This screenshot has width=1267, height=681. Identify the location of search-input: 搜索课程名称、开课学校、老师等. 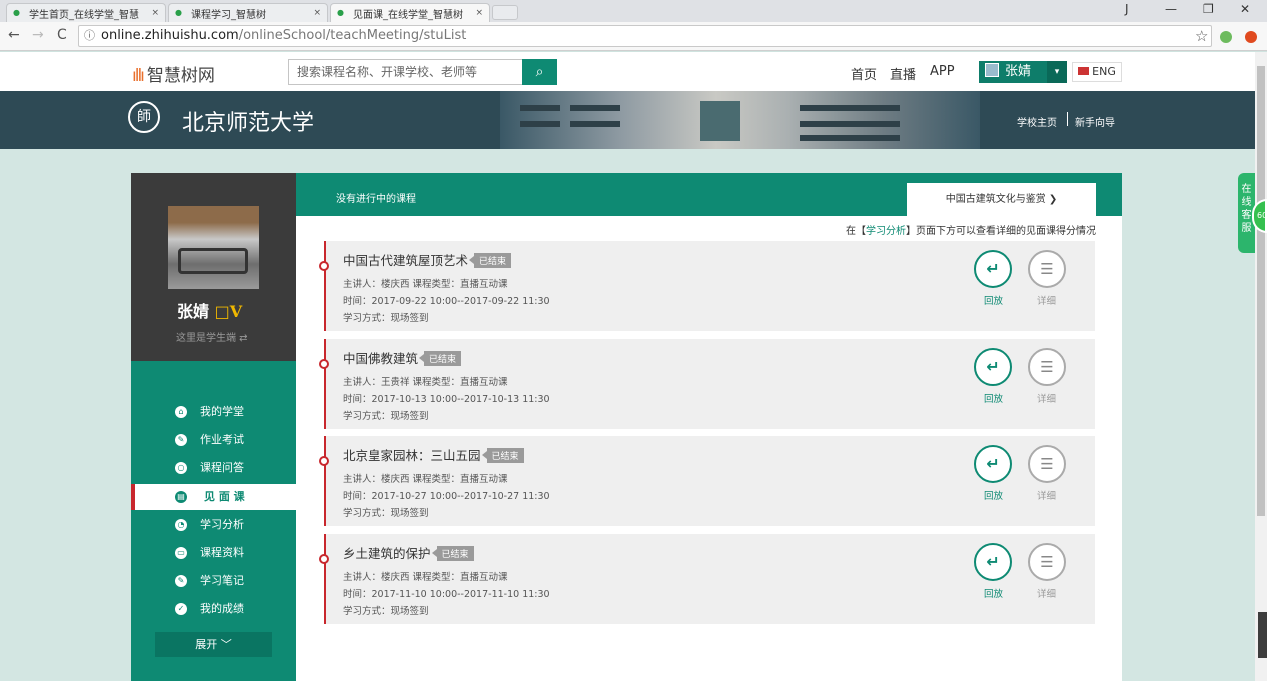
(405, 72).